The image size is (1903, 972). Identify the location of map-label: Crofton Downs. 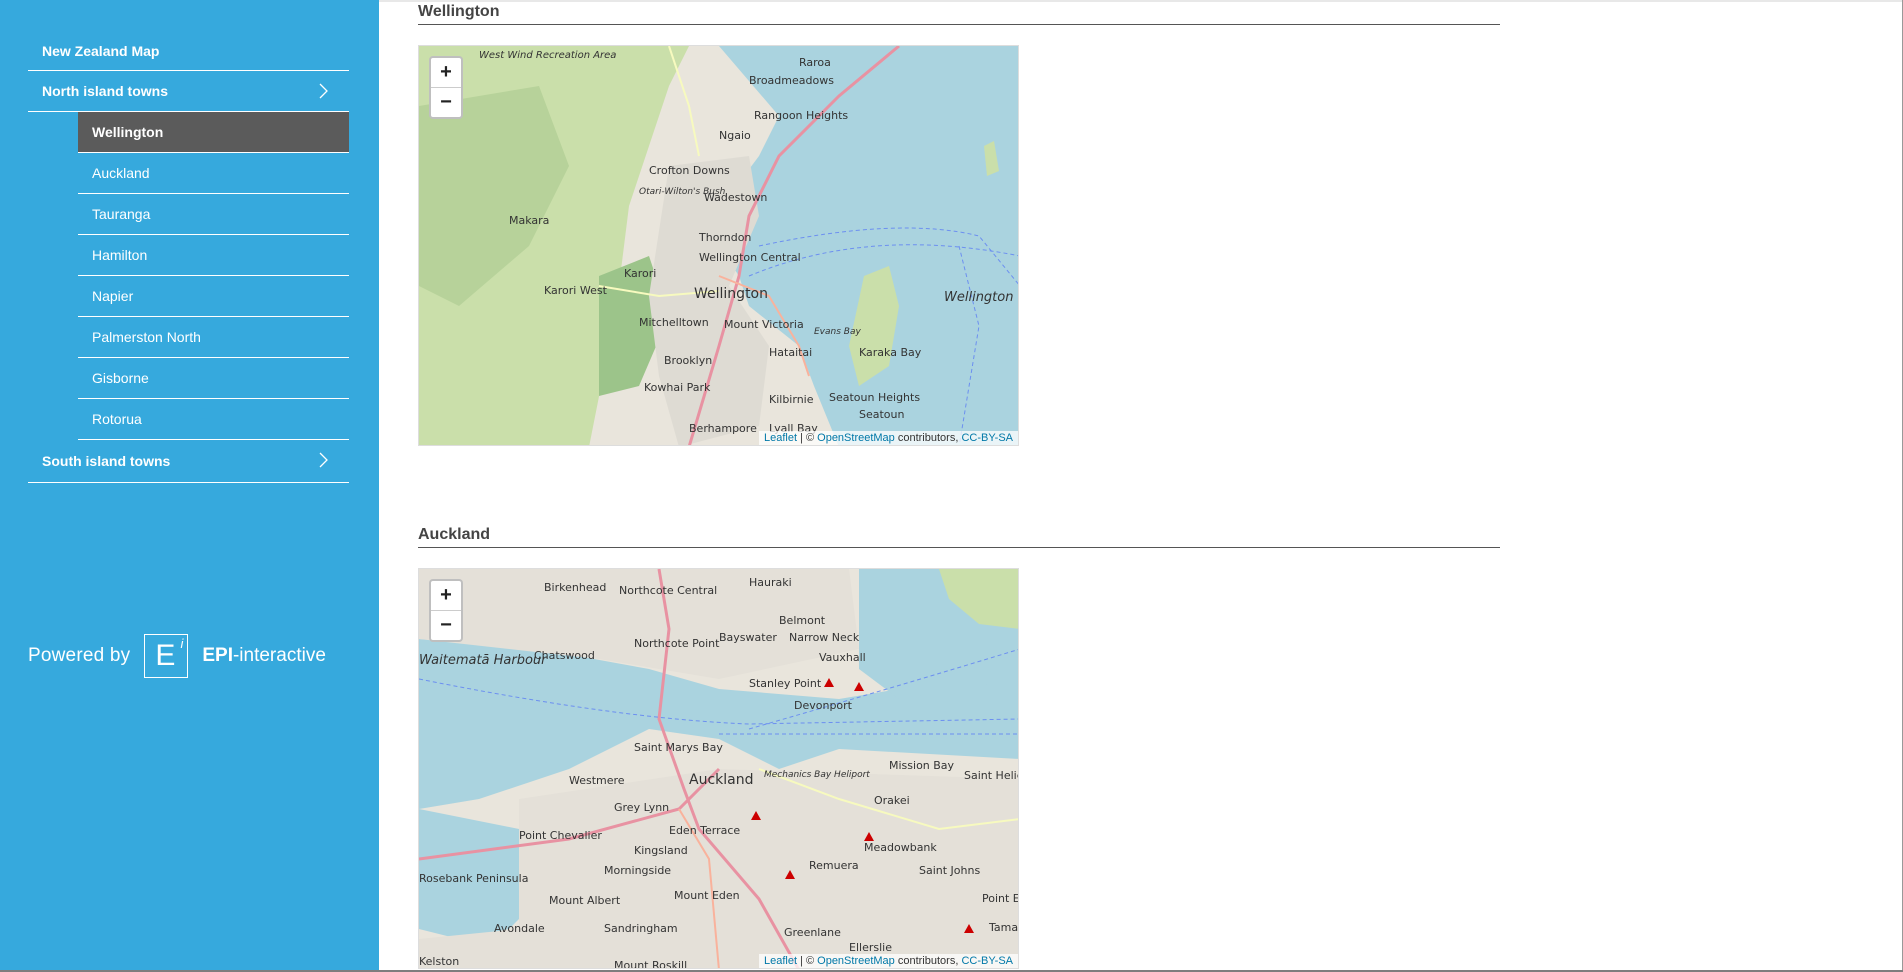
(689, 170).